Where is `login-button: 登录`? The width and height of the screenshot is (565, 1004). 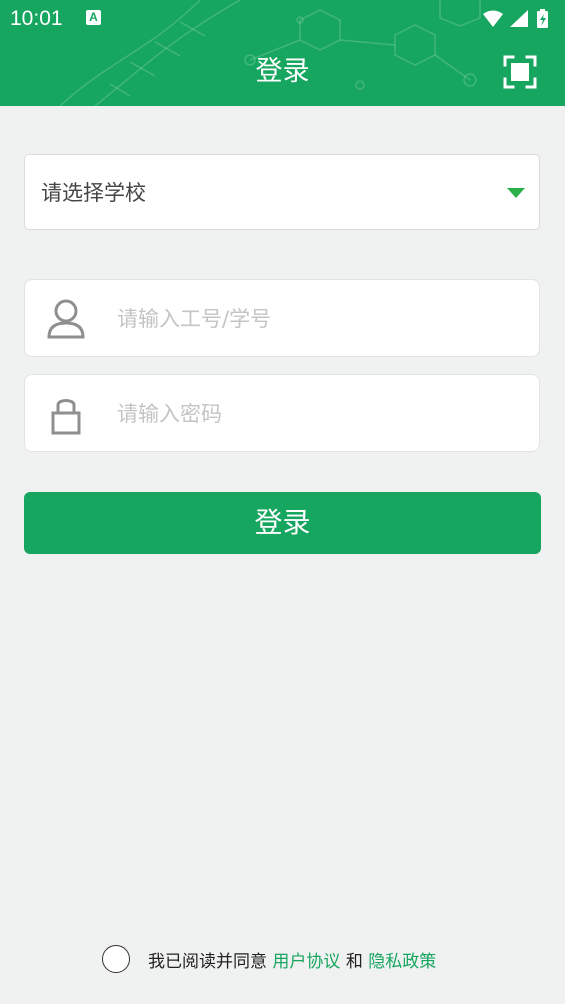 login-button: 登录 is located at coordinates (282, 523).